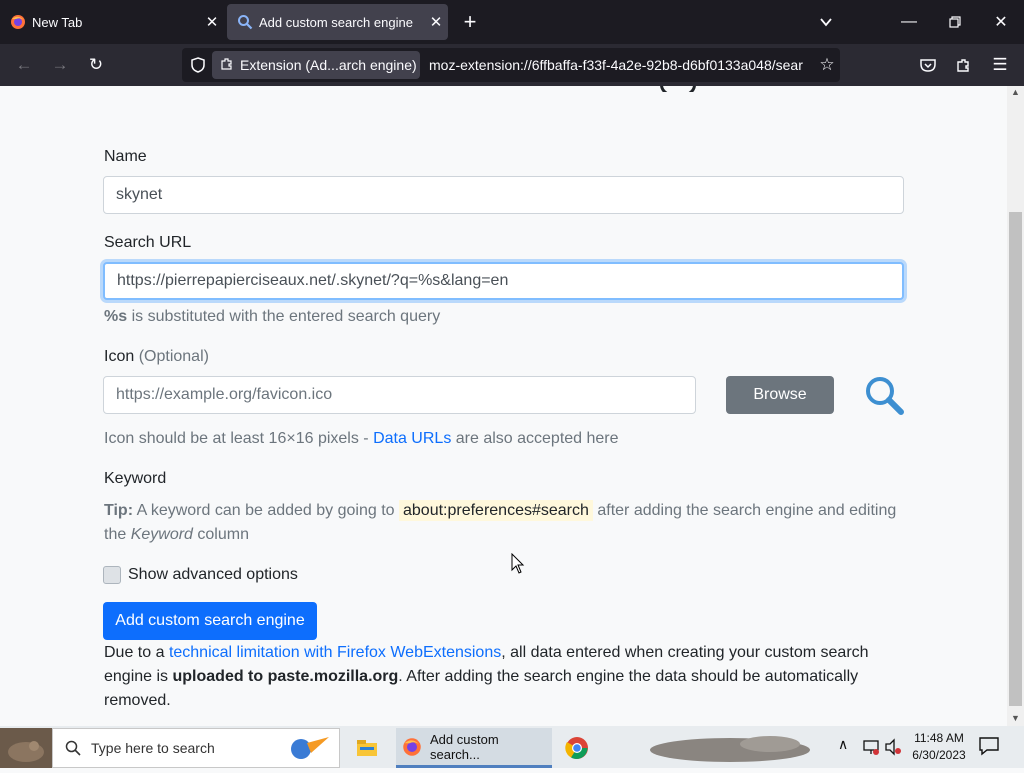 Image resolution: width=1024 pixels, height=773 pixels. What do you see at coordinates (660, 89) in the screenshot?
I see `page-heading-fragment` at bounding box center [660, 89].